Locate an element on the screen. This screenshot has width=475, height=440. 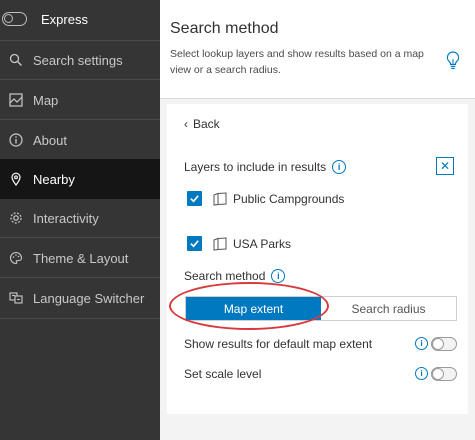
language-icon is located at coordinates (16, 298).